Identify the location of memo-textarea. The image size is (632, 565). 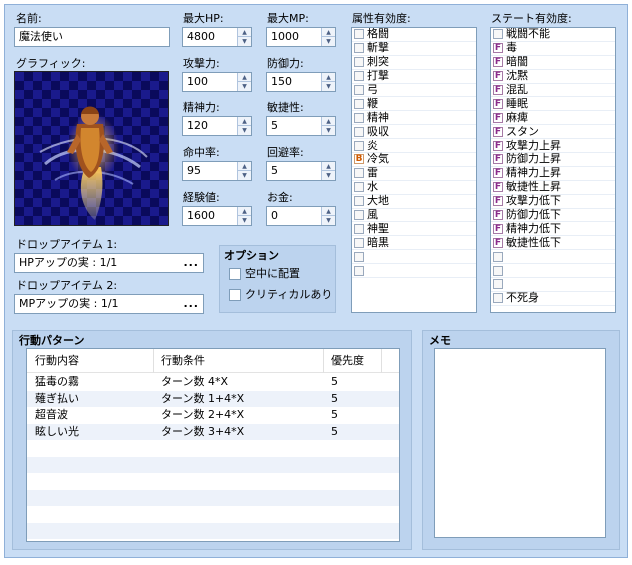
(520, 443).